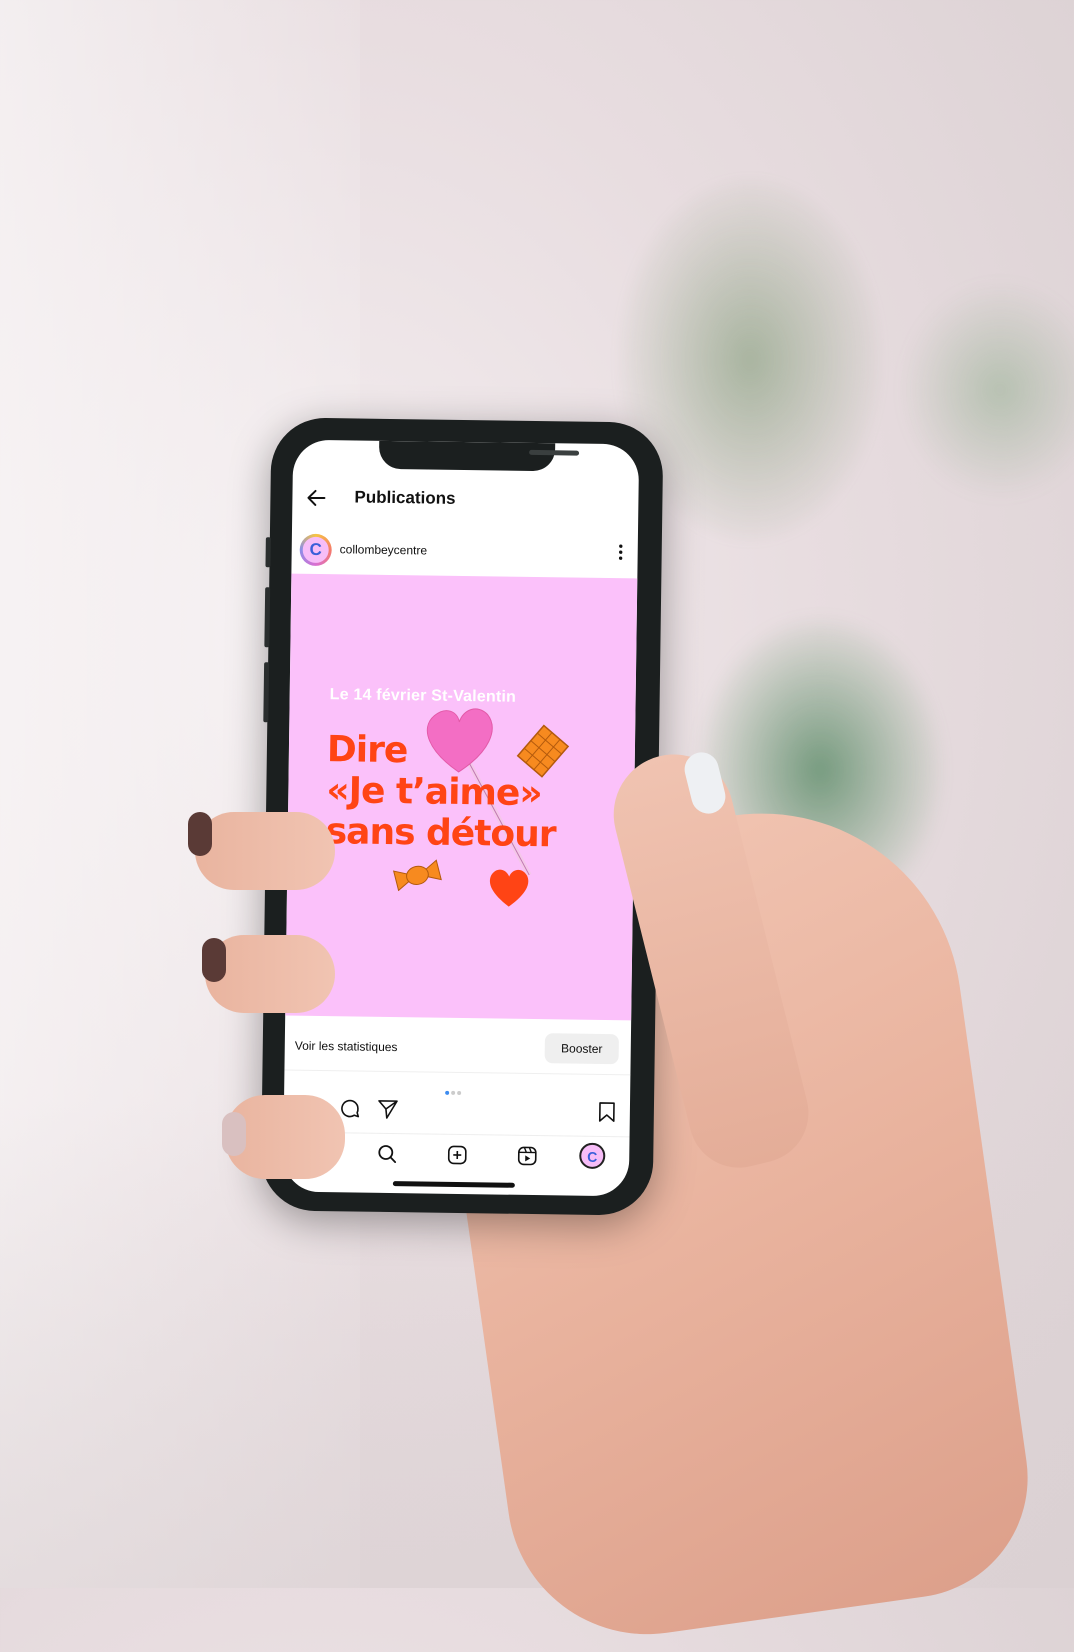  What do you see at coordinates (350, 1108) in the screenshot?
I see `comment-icon` at bounding box center [350, 1108].